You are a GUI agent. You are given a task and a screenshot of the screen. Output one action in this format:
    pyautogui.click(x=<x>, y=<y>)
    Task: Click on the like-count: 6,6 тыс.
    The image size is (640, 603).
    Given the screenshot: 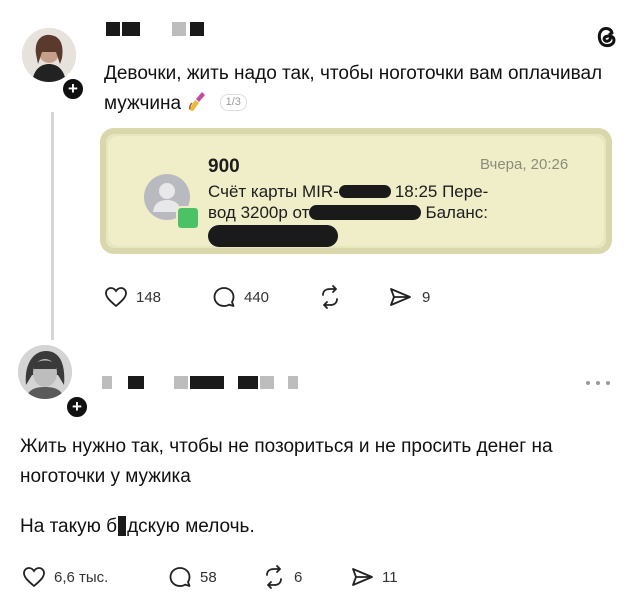 What is the action you would take?
    pyautogui.click(x=81, y=577)
    